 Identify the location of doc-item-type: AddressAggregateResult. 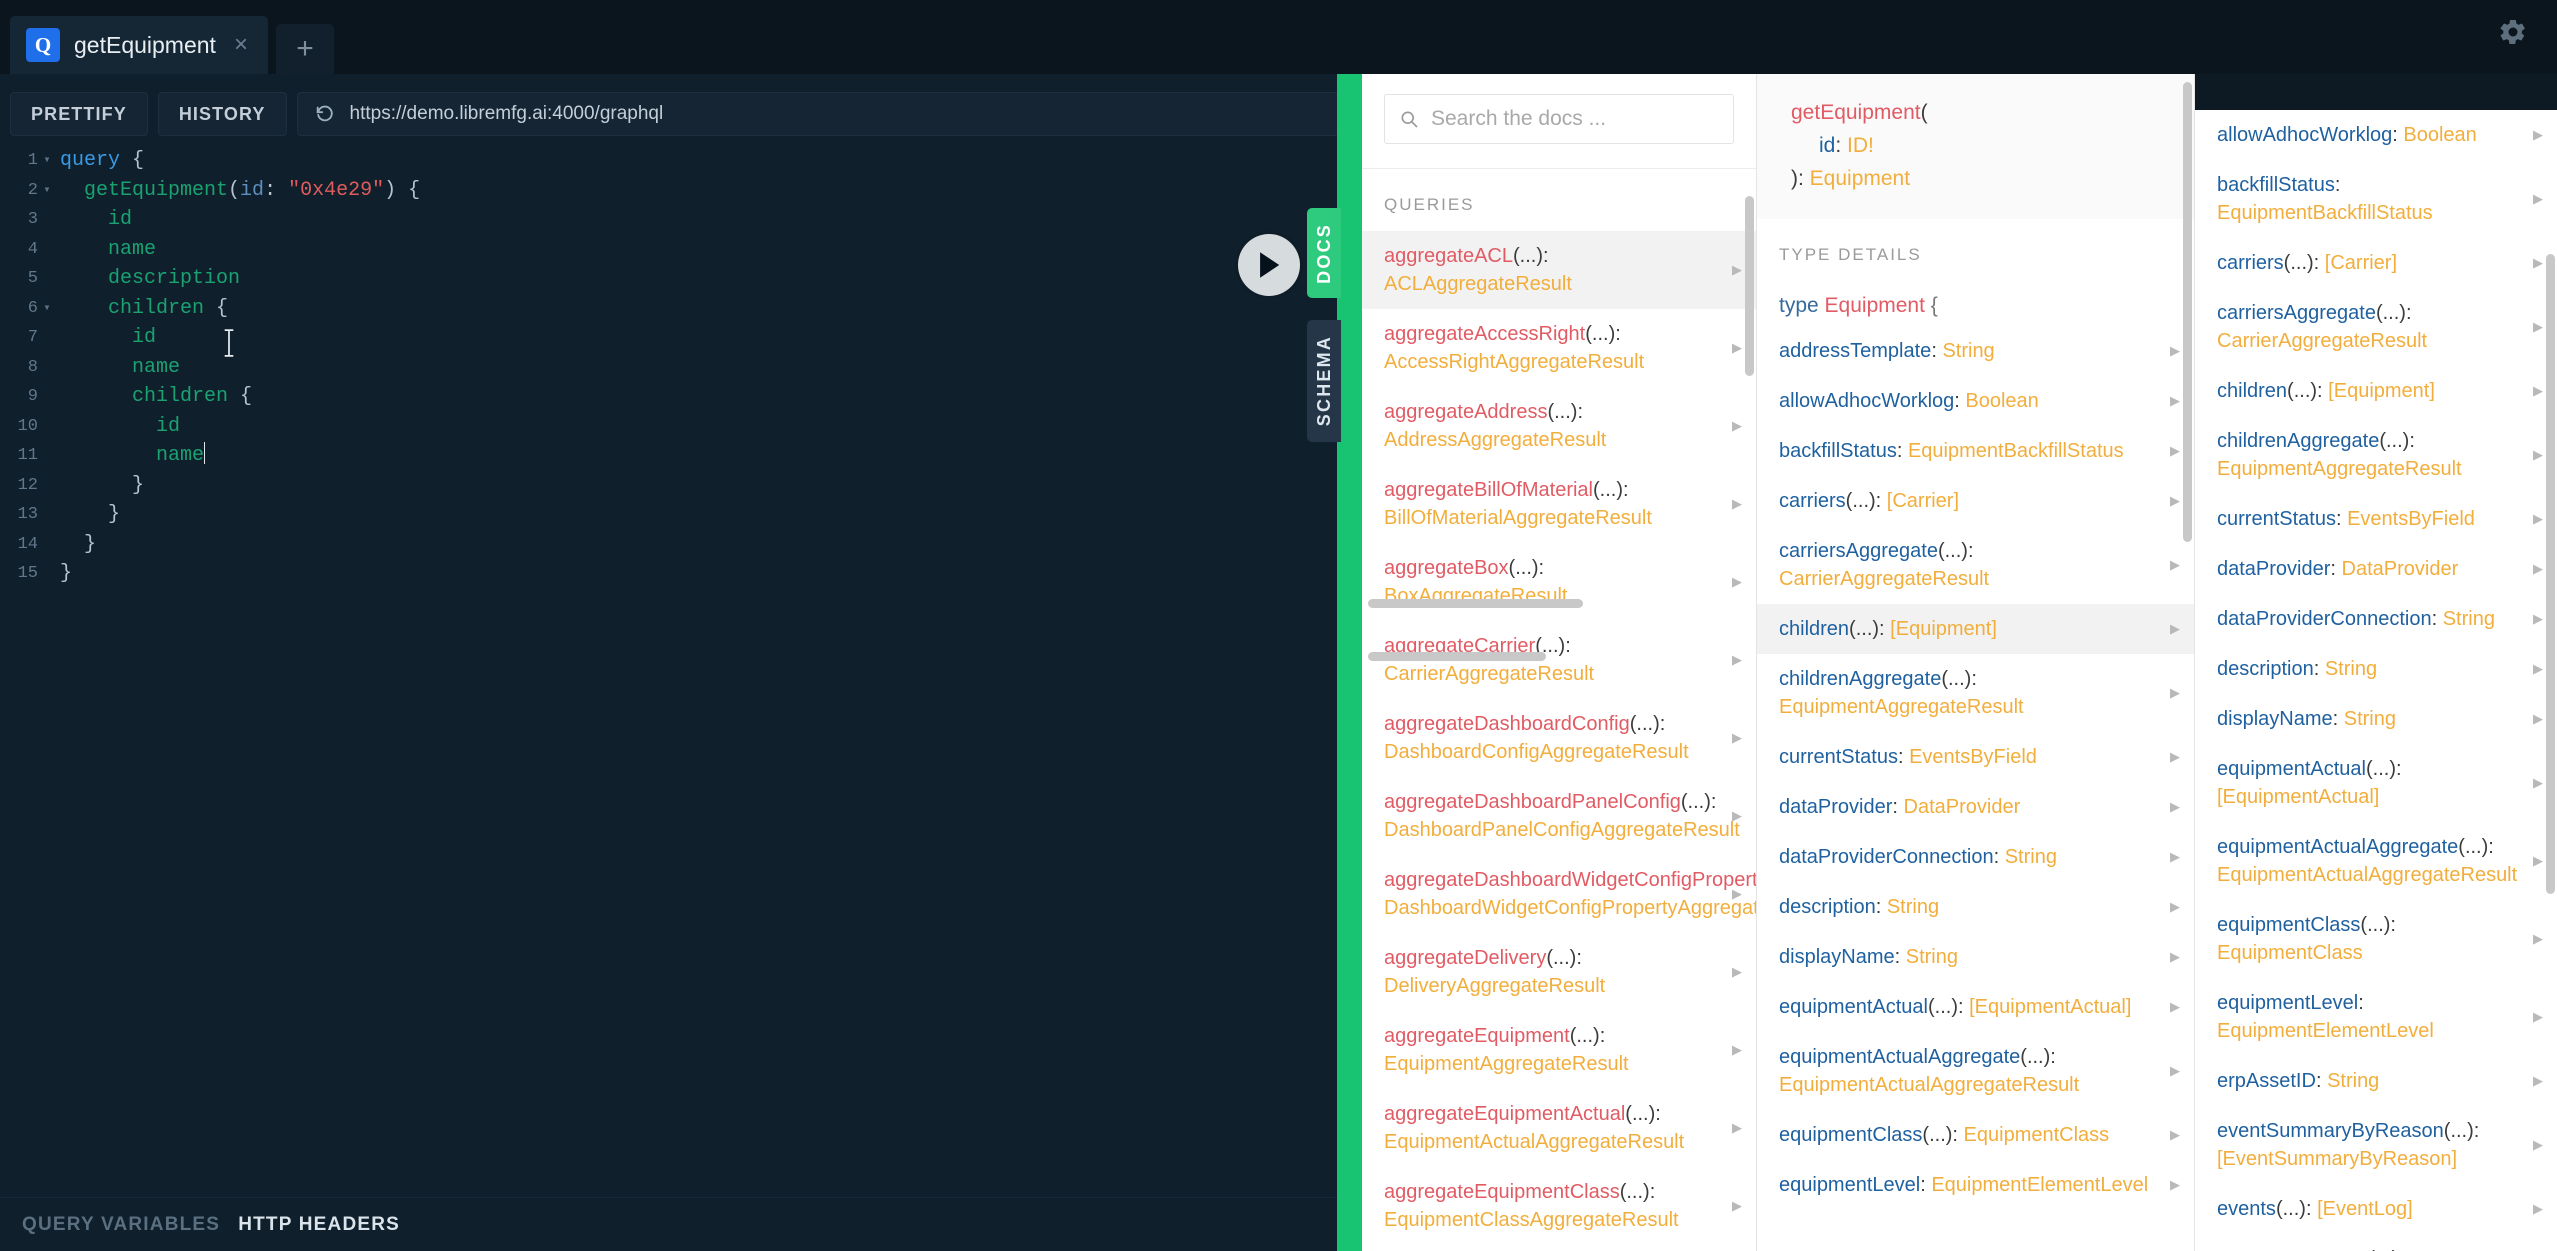
(1495, 440).